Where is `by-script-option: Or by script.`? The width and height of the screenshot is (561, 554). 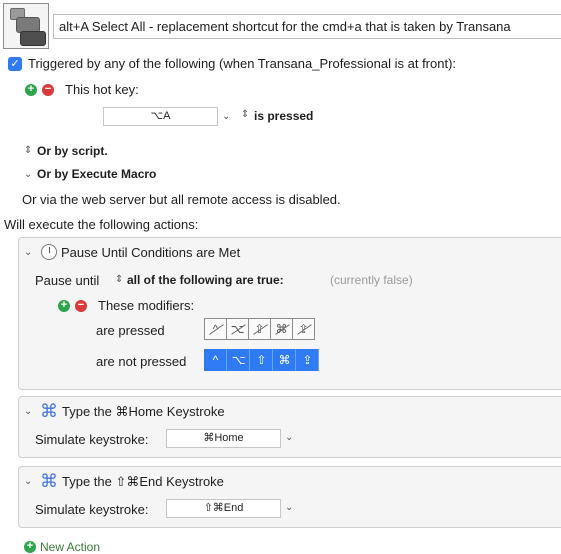 by-script-option: Or by script. is located at coordinates (72, 151).